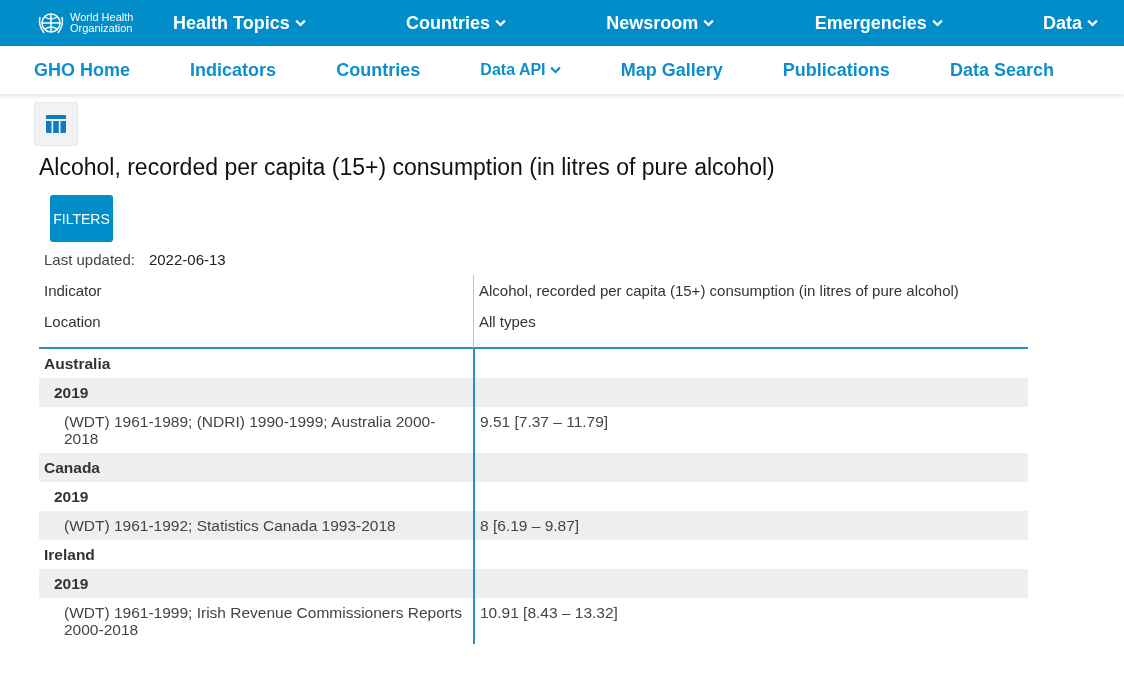 The width and height of the screenshot is (1124, 685). Describe the element at coordinates (878, 23) in the screenshot. I see `nav-link: Emergencies` at that location.